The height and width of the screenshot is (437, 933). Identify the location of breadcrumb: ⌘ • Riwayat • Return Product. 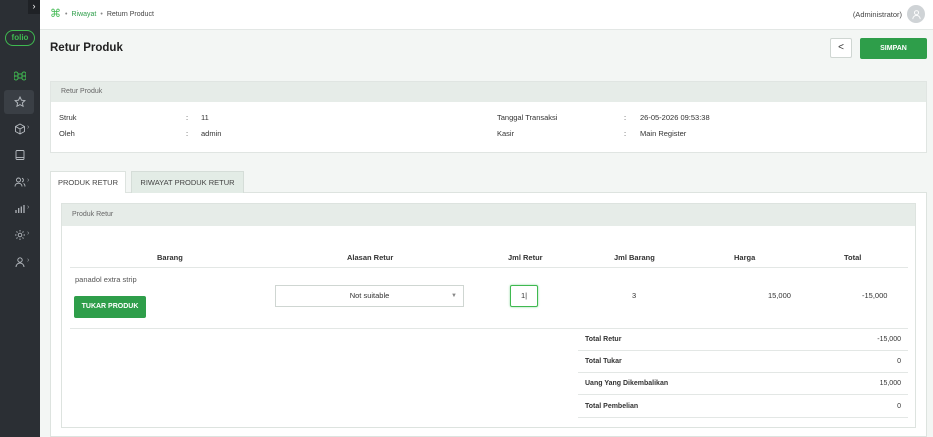
(102, 14).